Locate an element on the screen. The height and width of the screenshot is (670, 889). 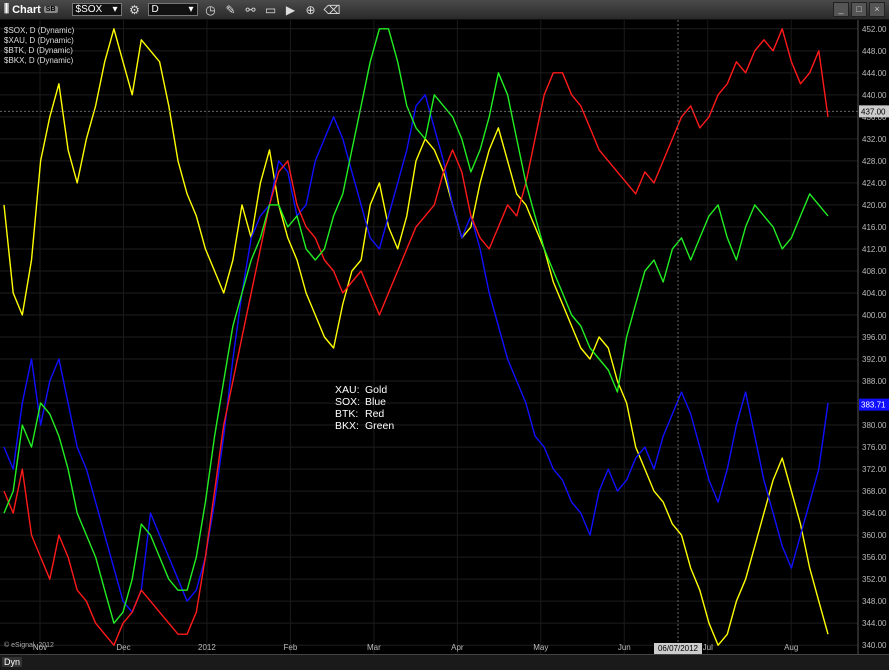
eraser-icon: ⌫ is located at coordinates (332, 10).